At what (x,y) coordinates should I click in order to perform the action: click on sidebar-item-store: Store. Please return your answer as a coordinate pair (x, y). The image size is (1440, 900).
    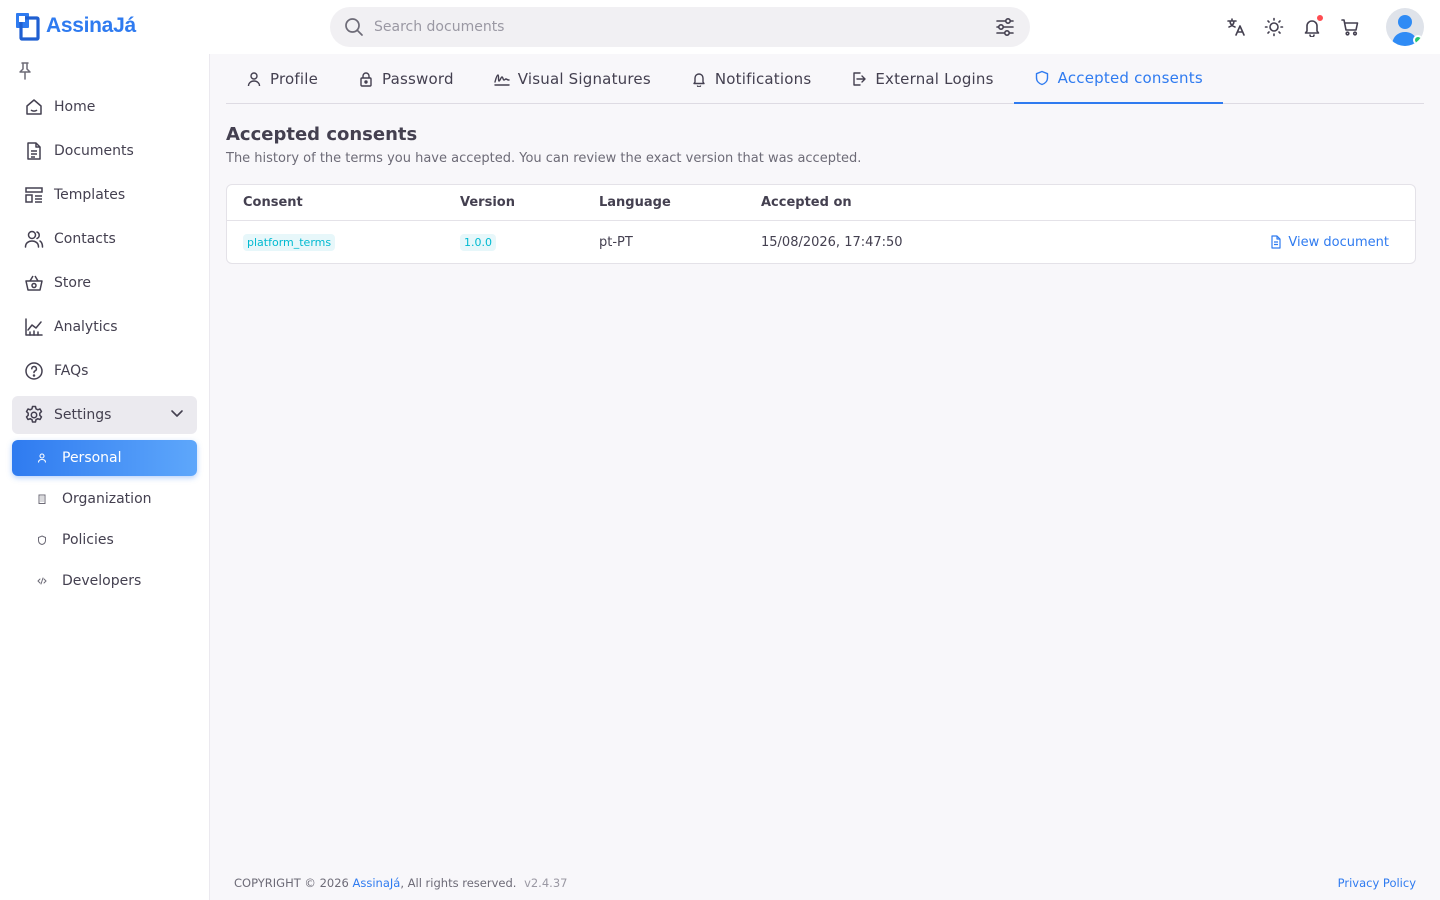
    Looking at the image, I should click on (104, 283).